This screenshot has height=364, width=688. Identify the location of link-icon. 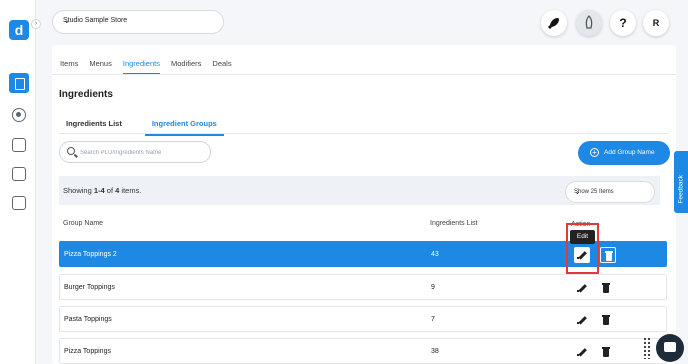
(19, 203).